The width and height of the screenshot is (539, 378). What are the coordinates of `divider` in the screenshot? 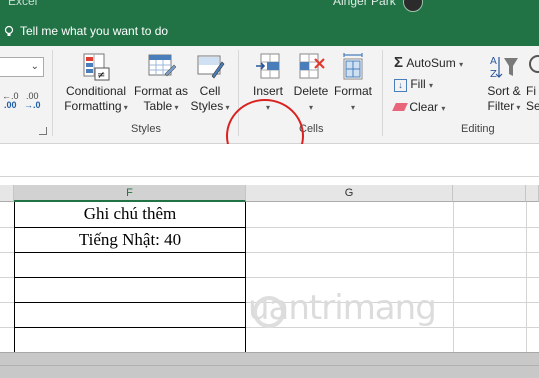 It's located at (269, 365).